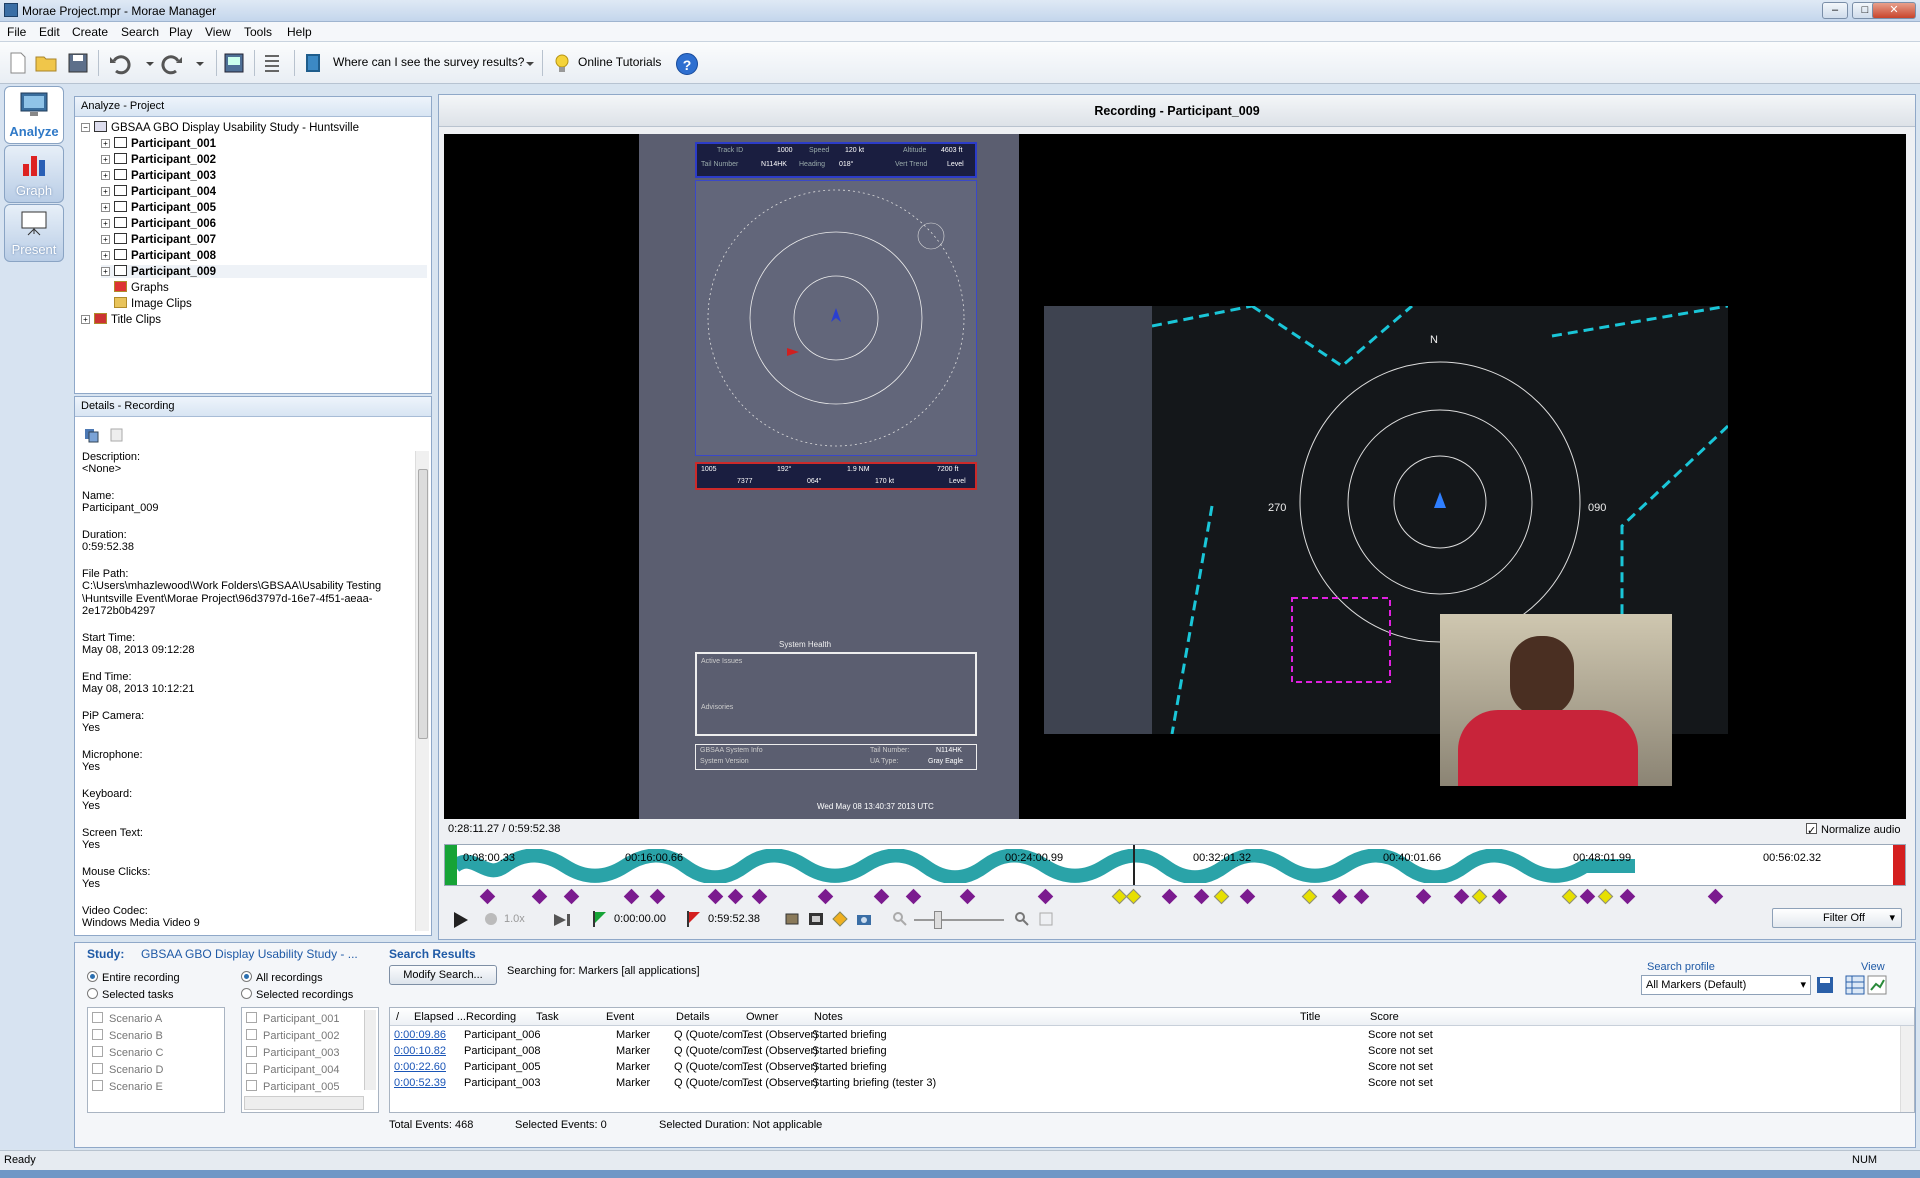  Describe the element at coordinates (133, 977) in the screenshot. I see `entire-recording-radio: Entire recording` at that location.